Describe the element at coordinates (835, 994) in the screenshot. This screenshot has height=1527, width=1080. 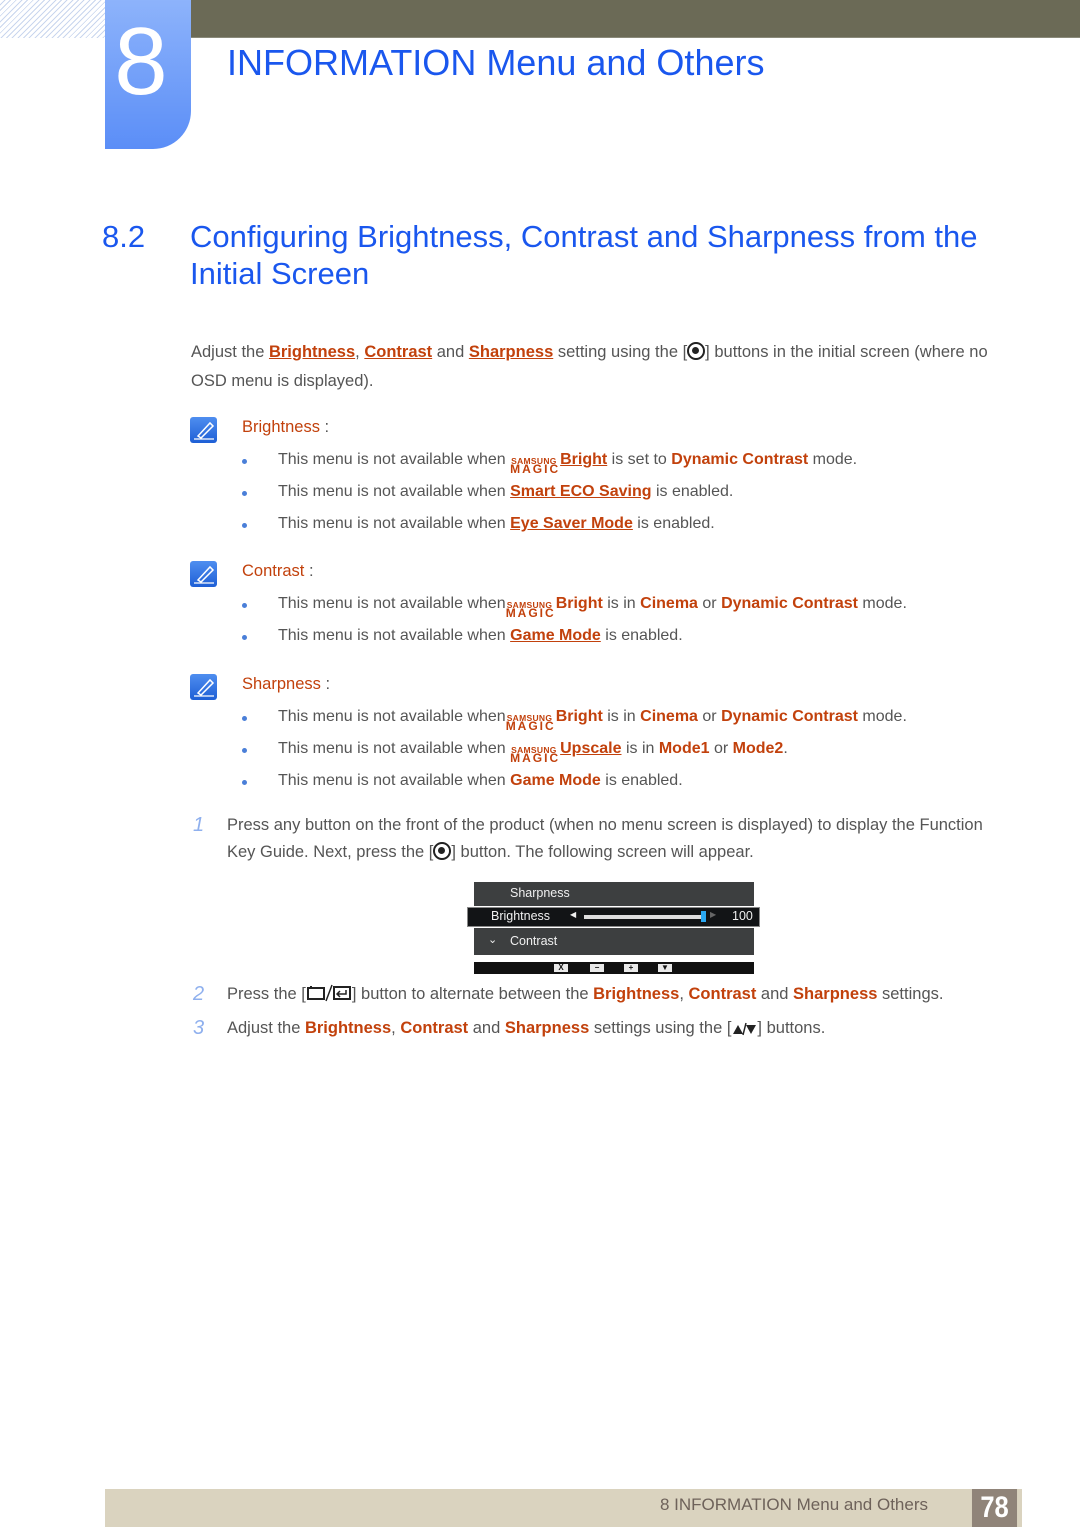
I see `ref-sharpness: Sharpness` at that location.